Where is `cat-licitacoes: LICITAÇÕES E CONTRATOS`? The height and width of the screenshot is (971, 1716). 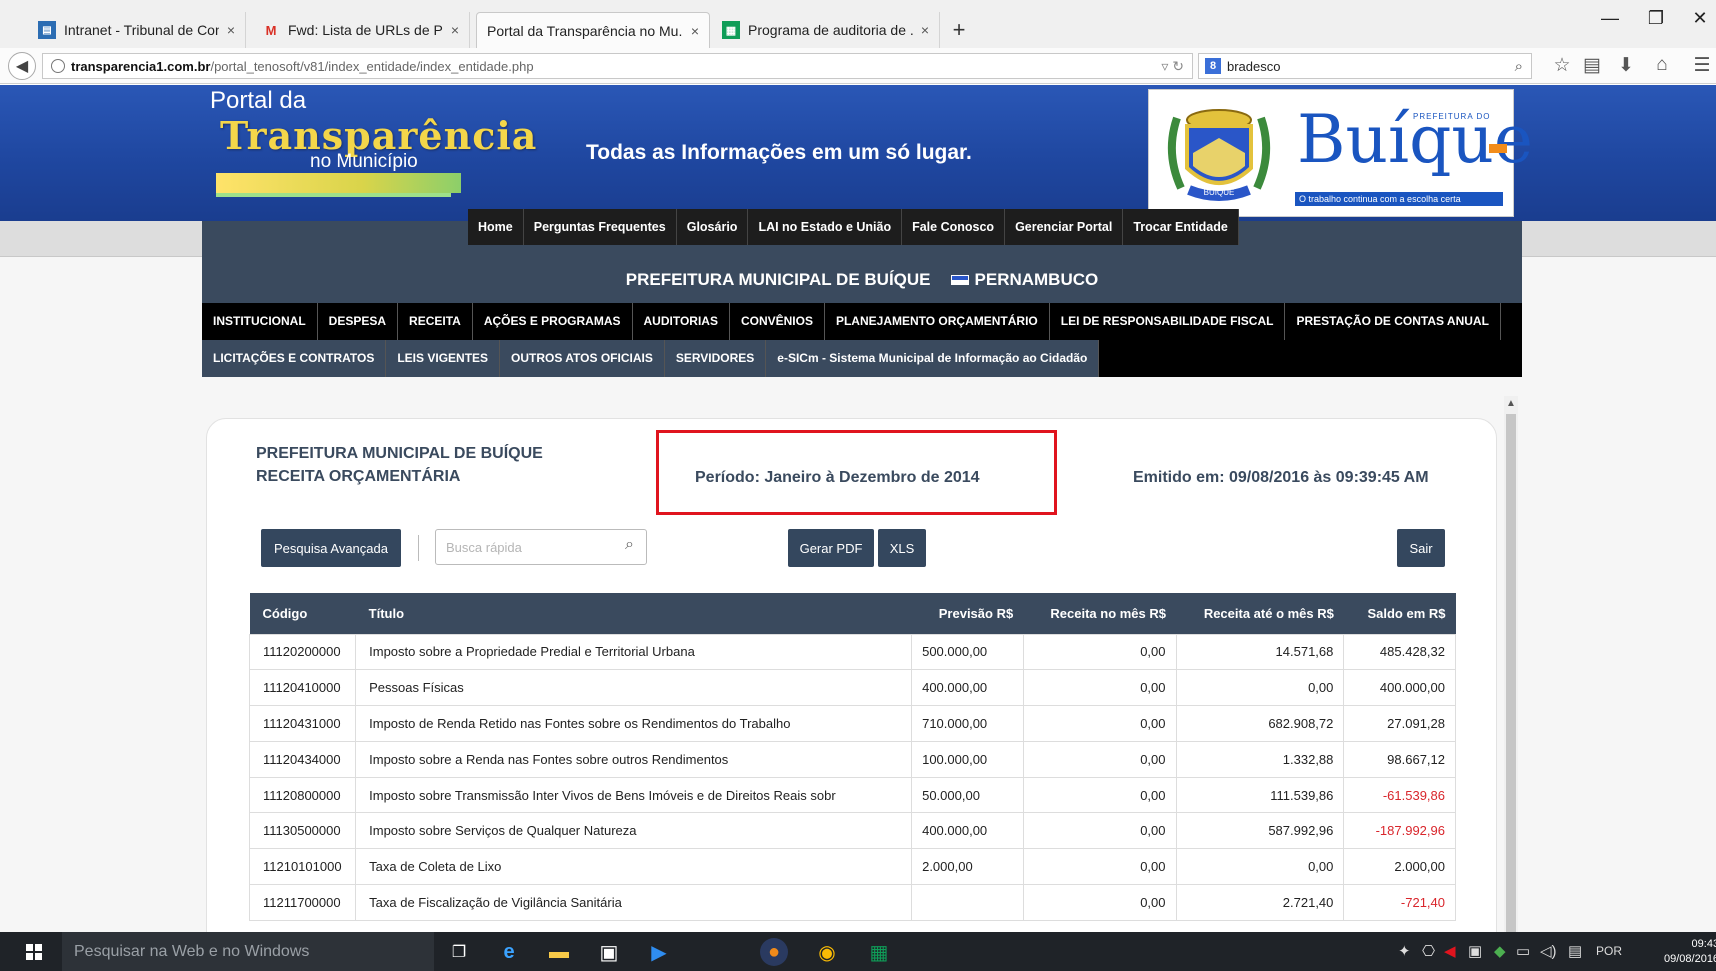
cat-licitacoes: LICITAÇÕES E CONTRATOS is located at coordinates (294, 358).